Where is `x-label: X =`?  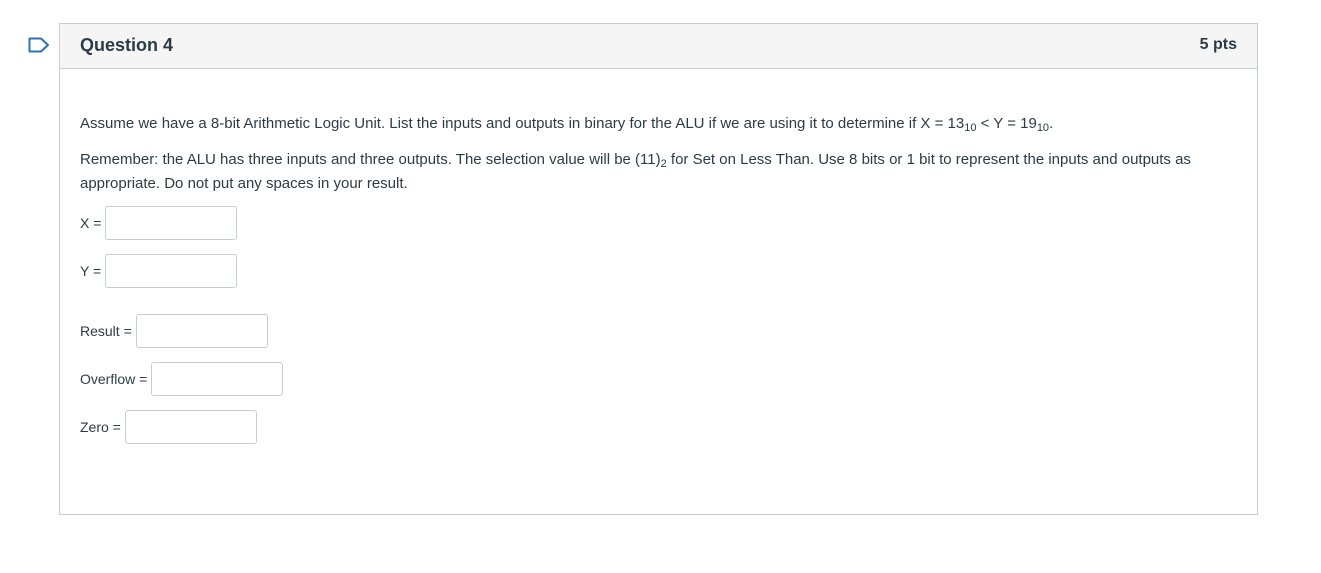
x-label: X = is located at coordinates (91, 223).